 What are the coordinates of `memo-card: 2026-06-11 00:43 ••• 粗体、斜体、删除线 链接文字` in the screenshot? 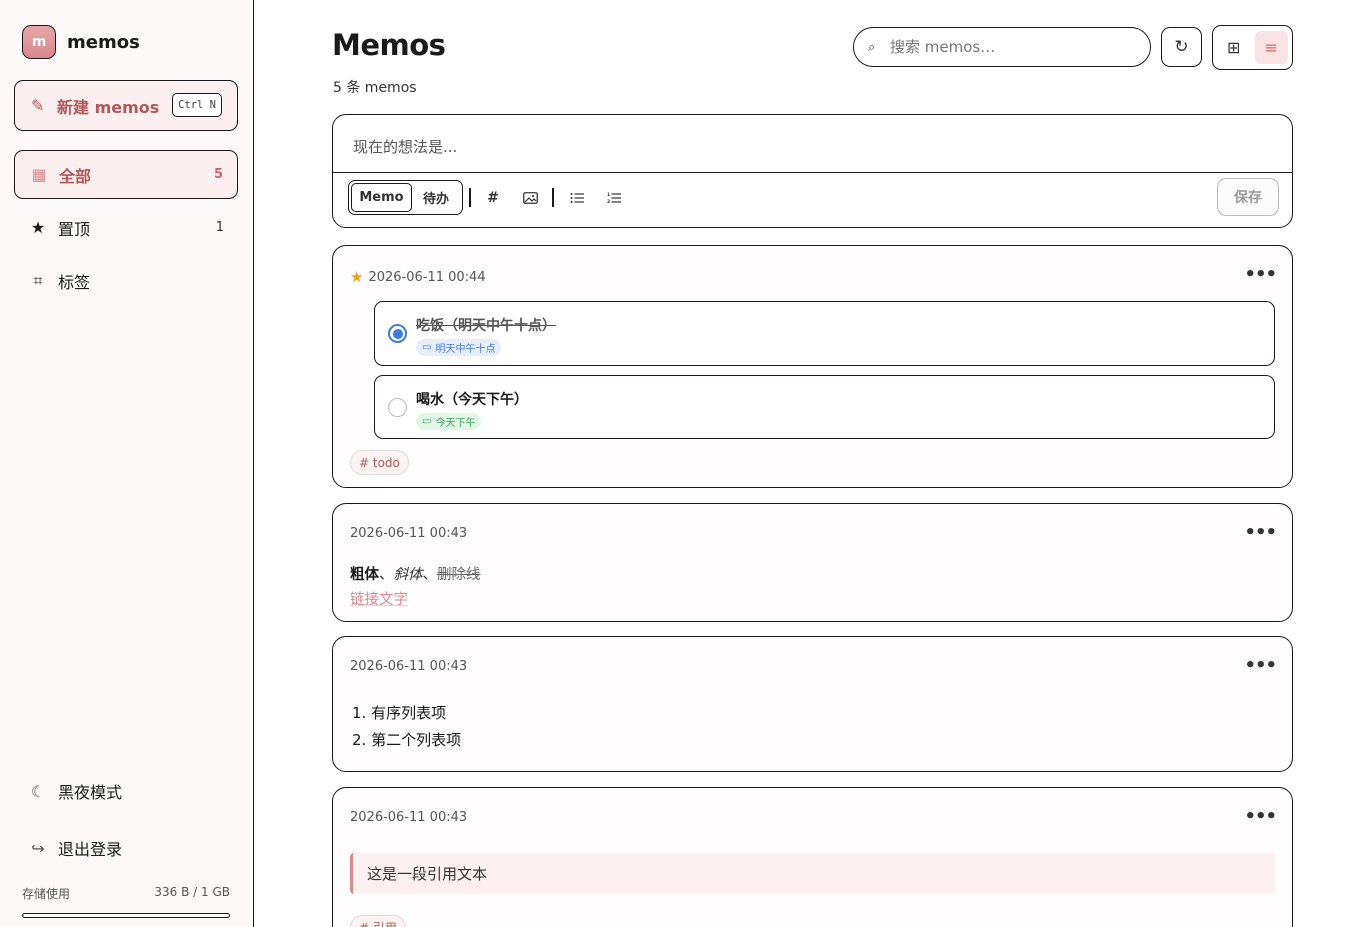 It's located at (812, 562).